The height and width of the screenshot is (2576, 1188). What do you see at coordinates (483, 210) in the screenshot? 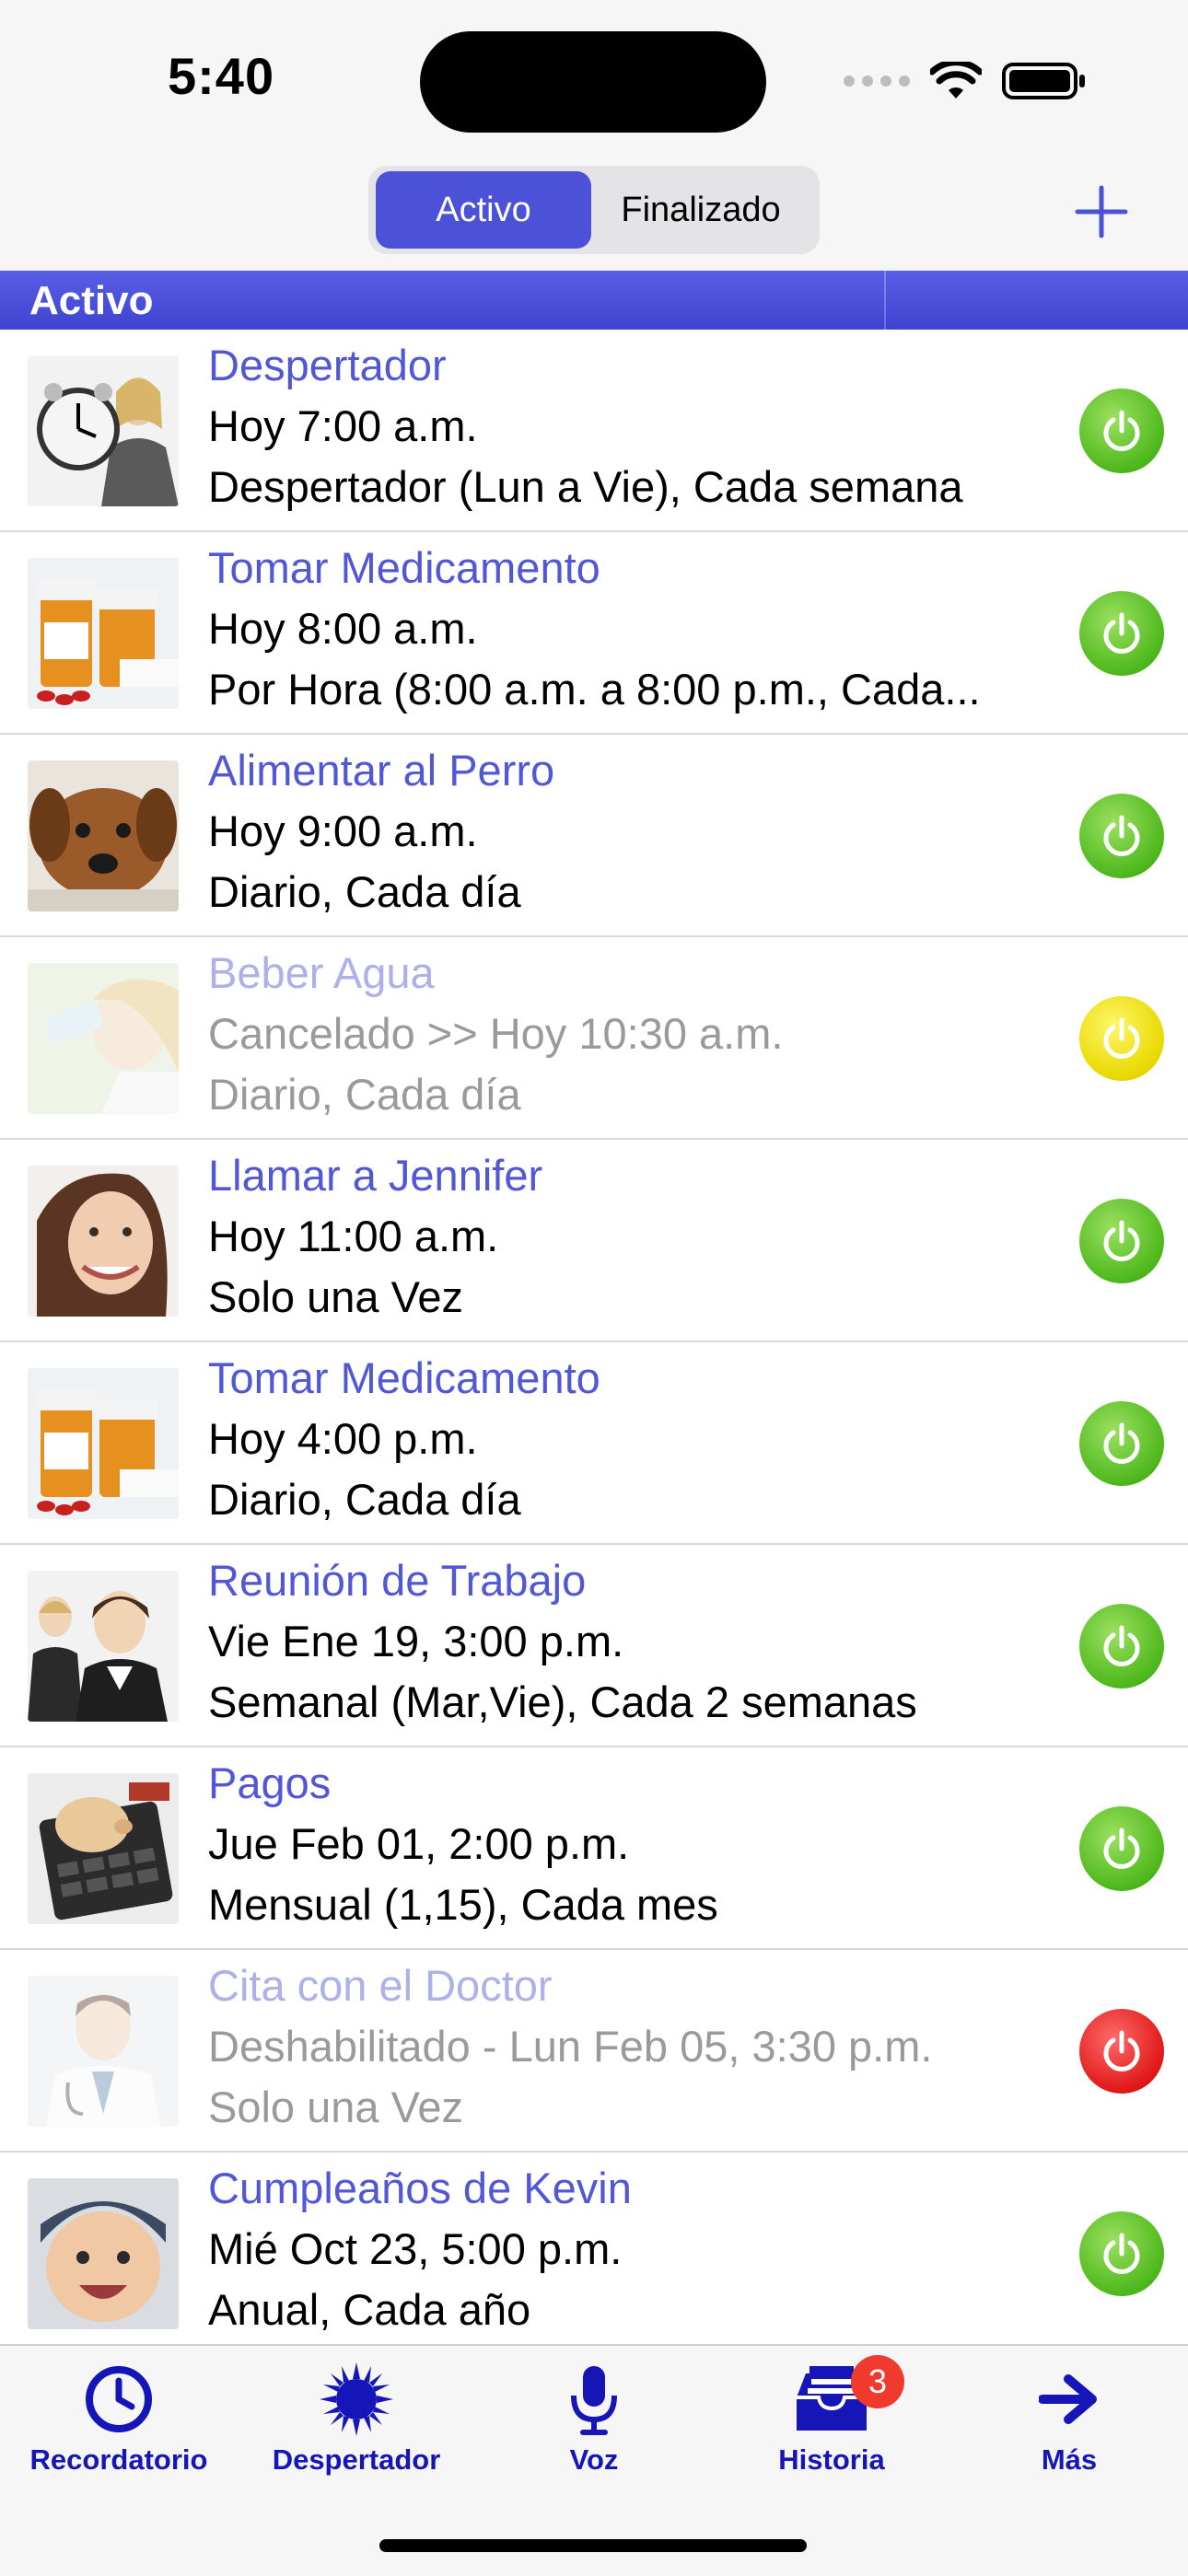
I see `segment-activo: Activo` at bounding box center [483, 210].